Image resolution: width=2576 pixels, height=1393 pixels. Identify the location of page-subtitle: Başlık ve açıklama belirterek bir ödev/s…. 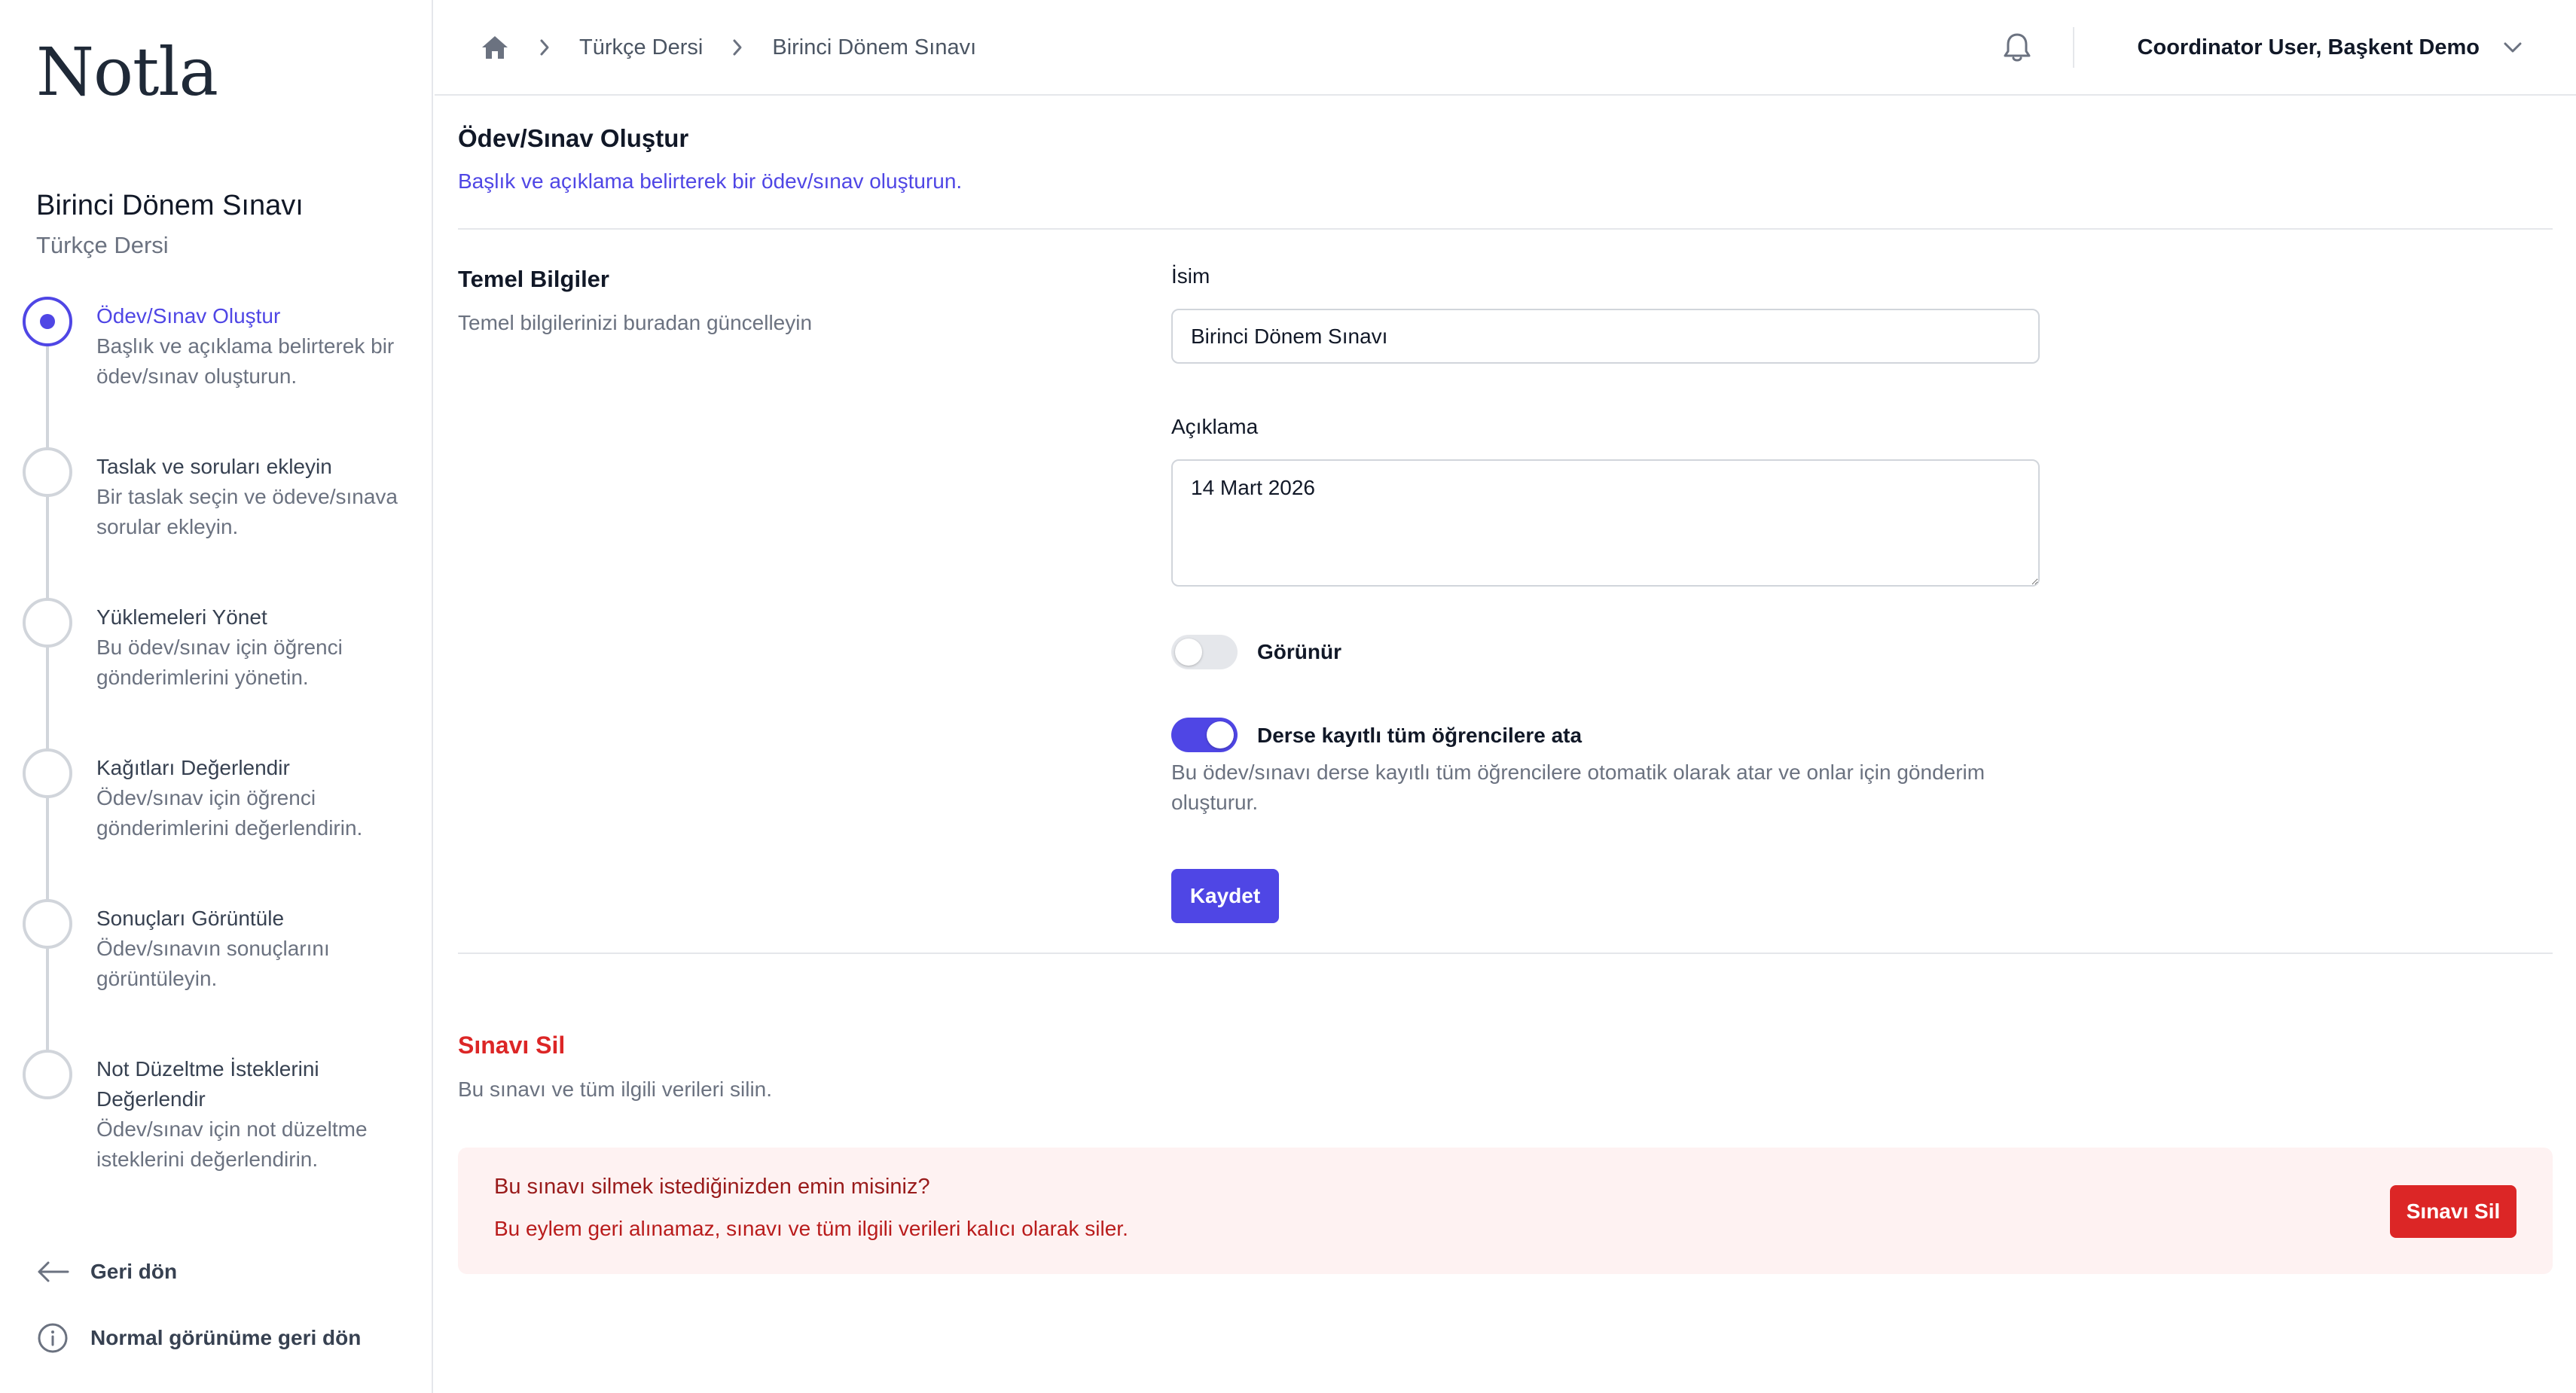
(711, 181).